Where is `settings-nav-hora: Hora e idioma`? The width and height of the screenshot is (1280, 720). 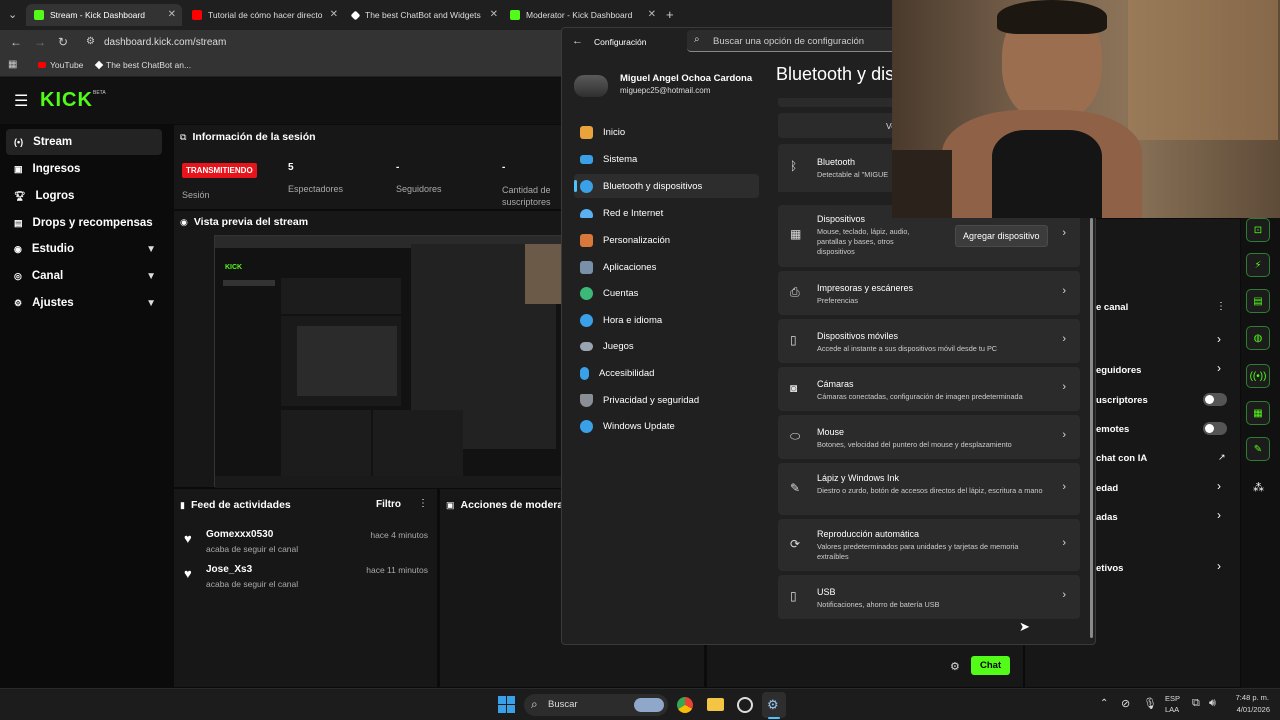
settings-nav-hora: Hora e idioma is located at coordinates (666, 320).